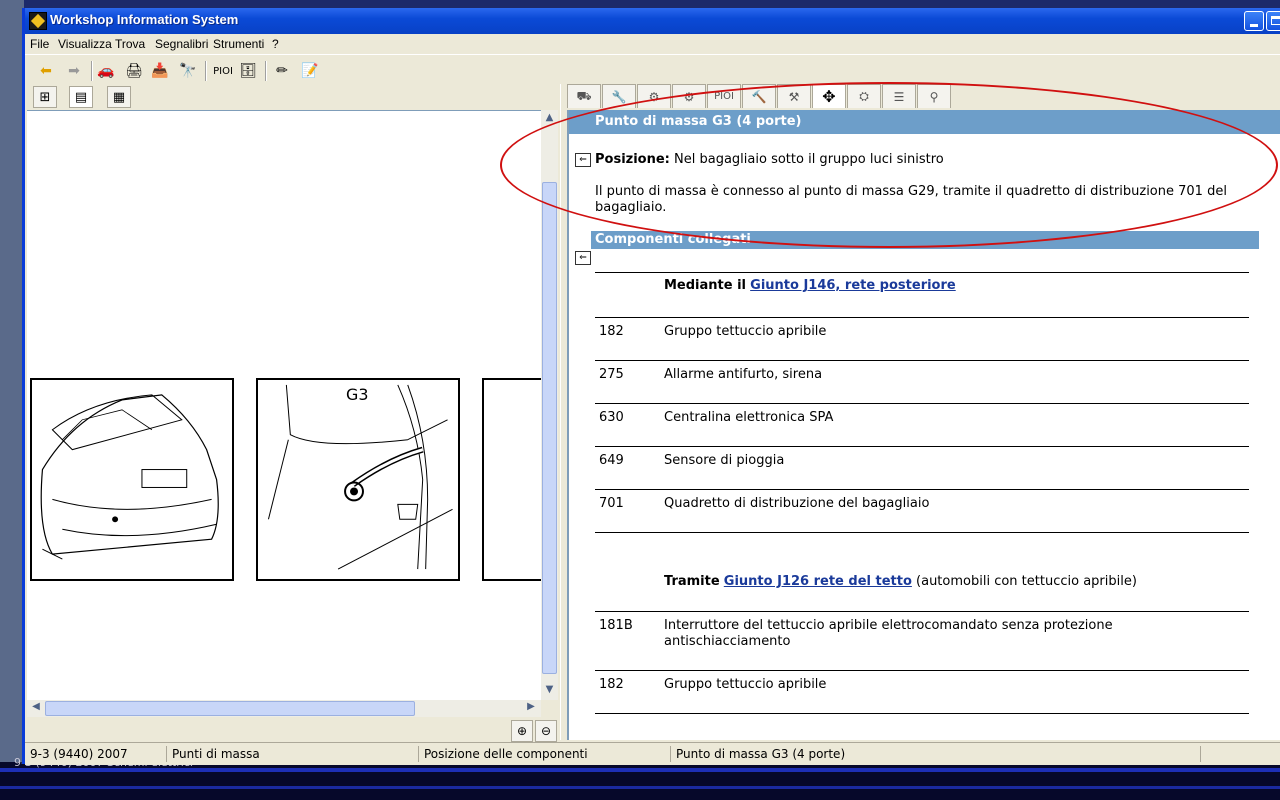 The height and width of the screenshot is (800, 1280). Describe the element at coordinates (310, 71) in the screenshot. I see `edit-note-icon: 📝` at that location.